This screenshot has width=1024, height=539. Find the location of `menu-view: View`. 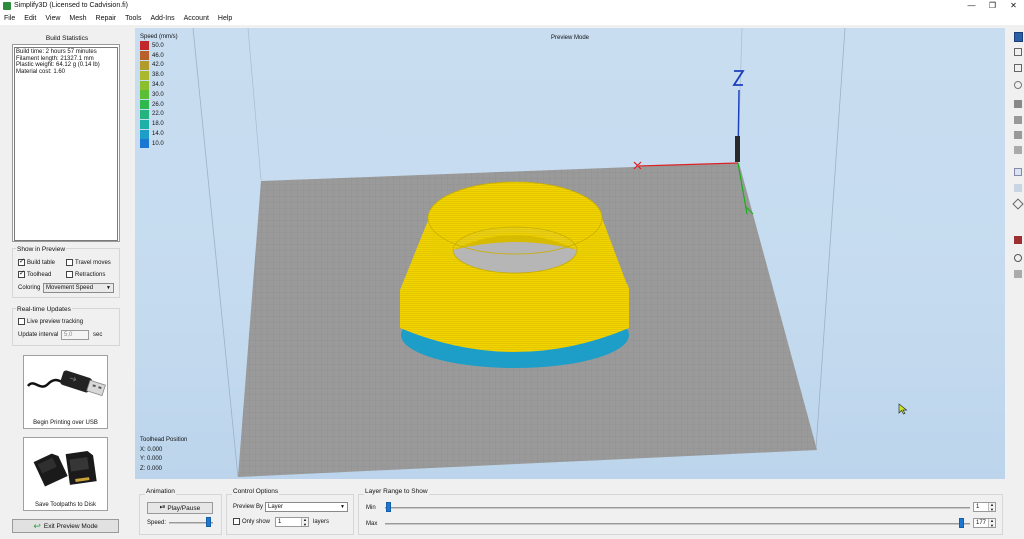

menu-view: View is located at coordinates (52, 18).